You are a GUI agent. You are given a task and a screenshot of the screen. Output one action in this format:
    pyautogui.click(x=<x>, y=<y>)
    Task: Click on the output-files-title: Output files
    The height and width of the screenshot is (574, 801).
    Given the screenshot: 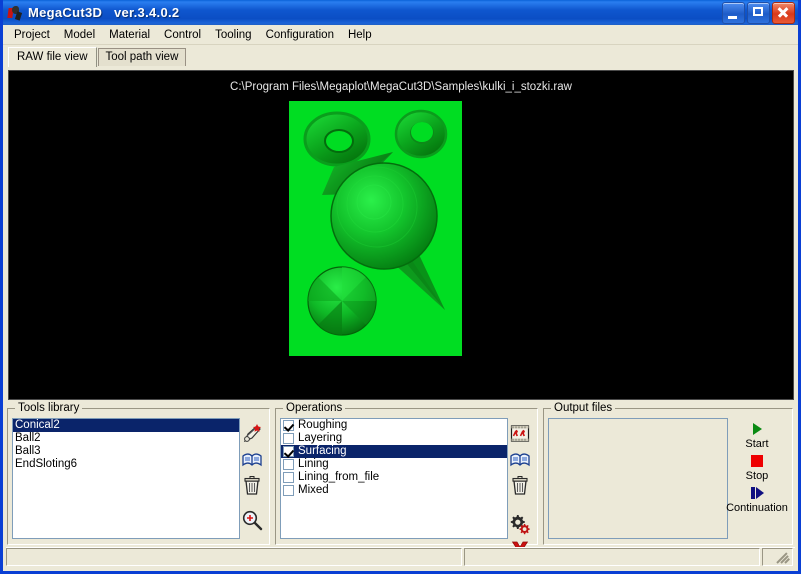 What is the action you would take?
    pyautogui.click(x=583, y=408)
    